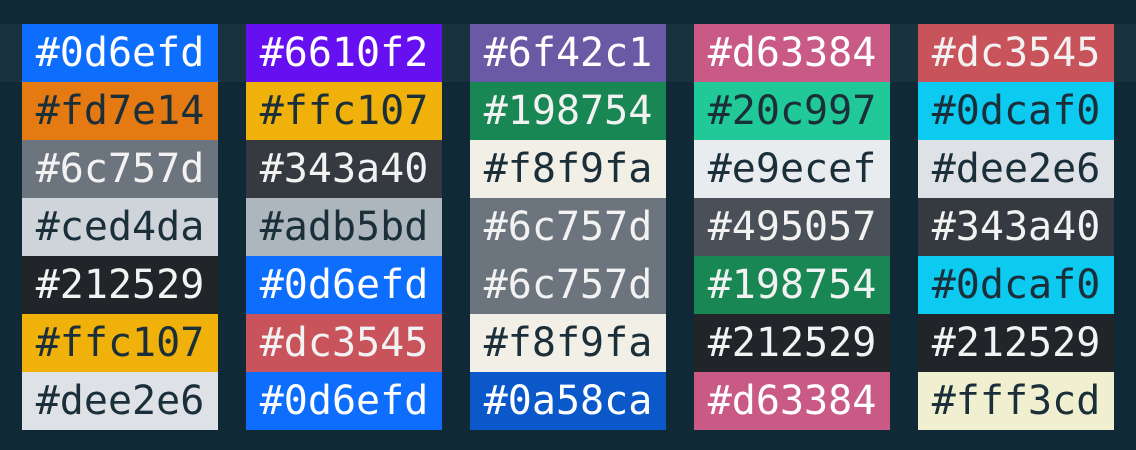 This screenshot has width=1136, height=450. What do you see at coordinates (568, 401) in the screenshot?
I see `swatch: #0a58ca` at bounding box center [568, 401].